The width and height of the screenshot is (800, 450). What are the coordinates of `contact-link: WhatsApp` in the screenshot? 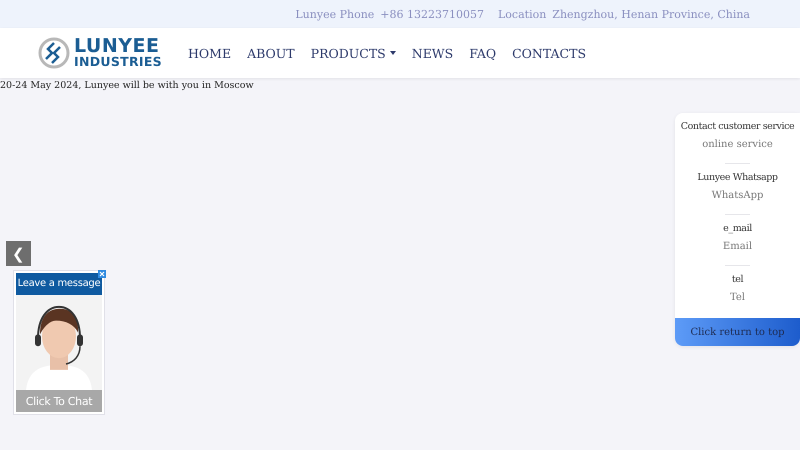 It's located at (738, 195).